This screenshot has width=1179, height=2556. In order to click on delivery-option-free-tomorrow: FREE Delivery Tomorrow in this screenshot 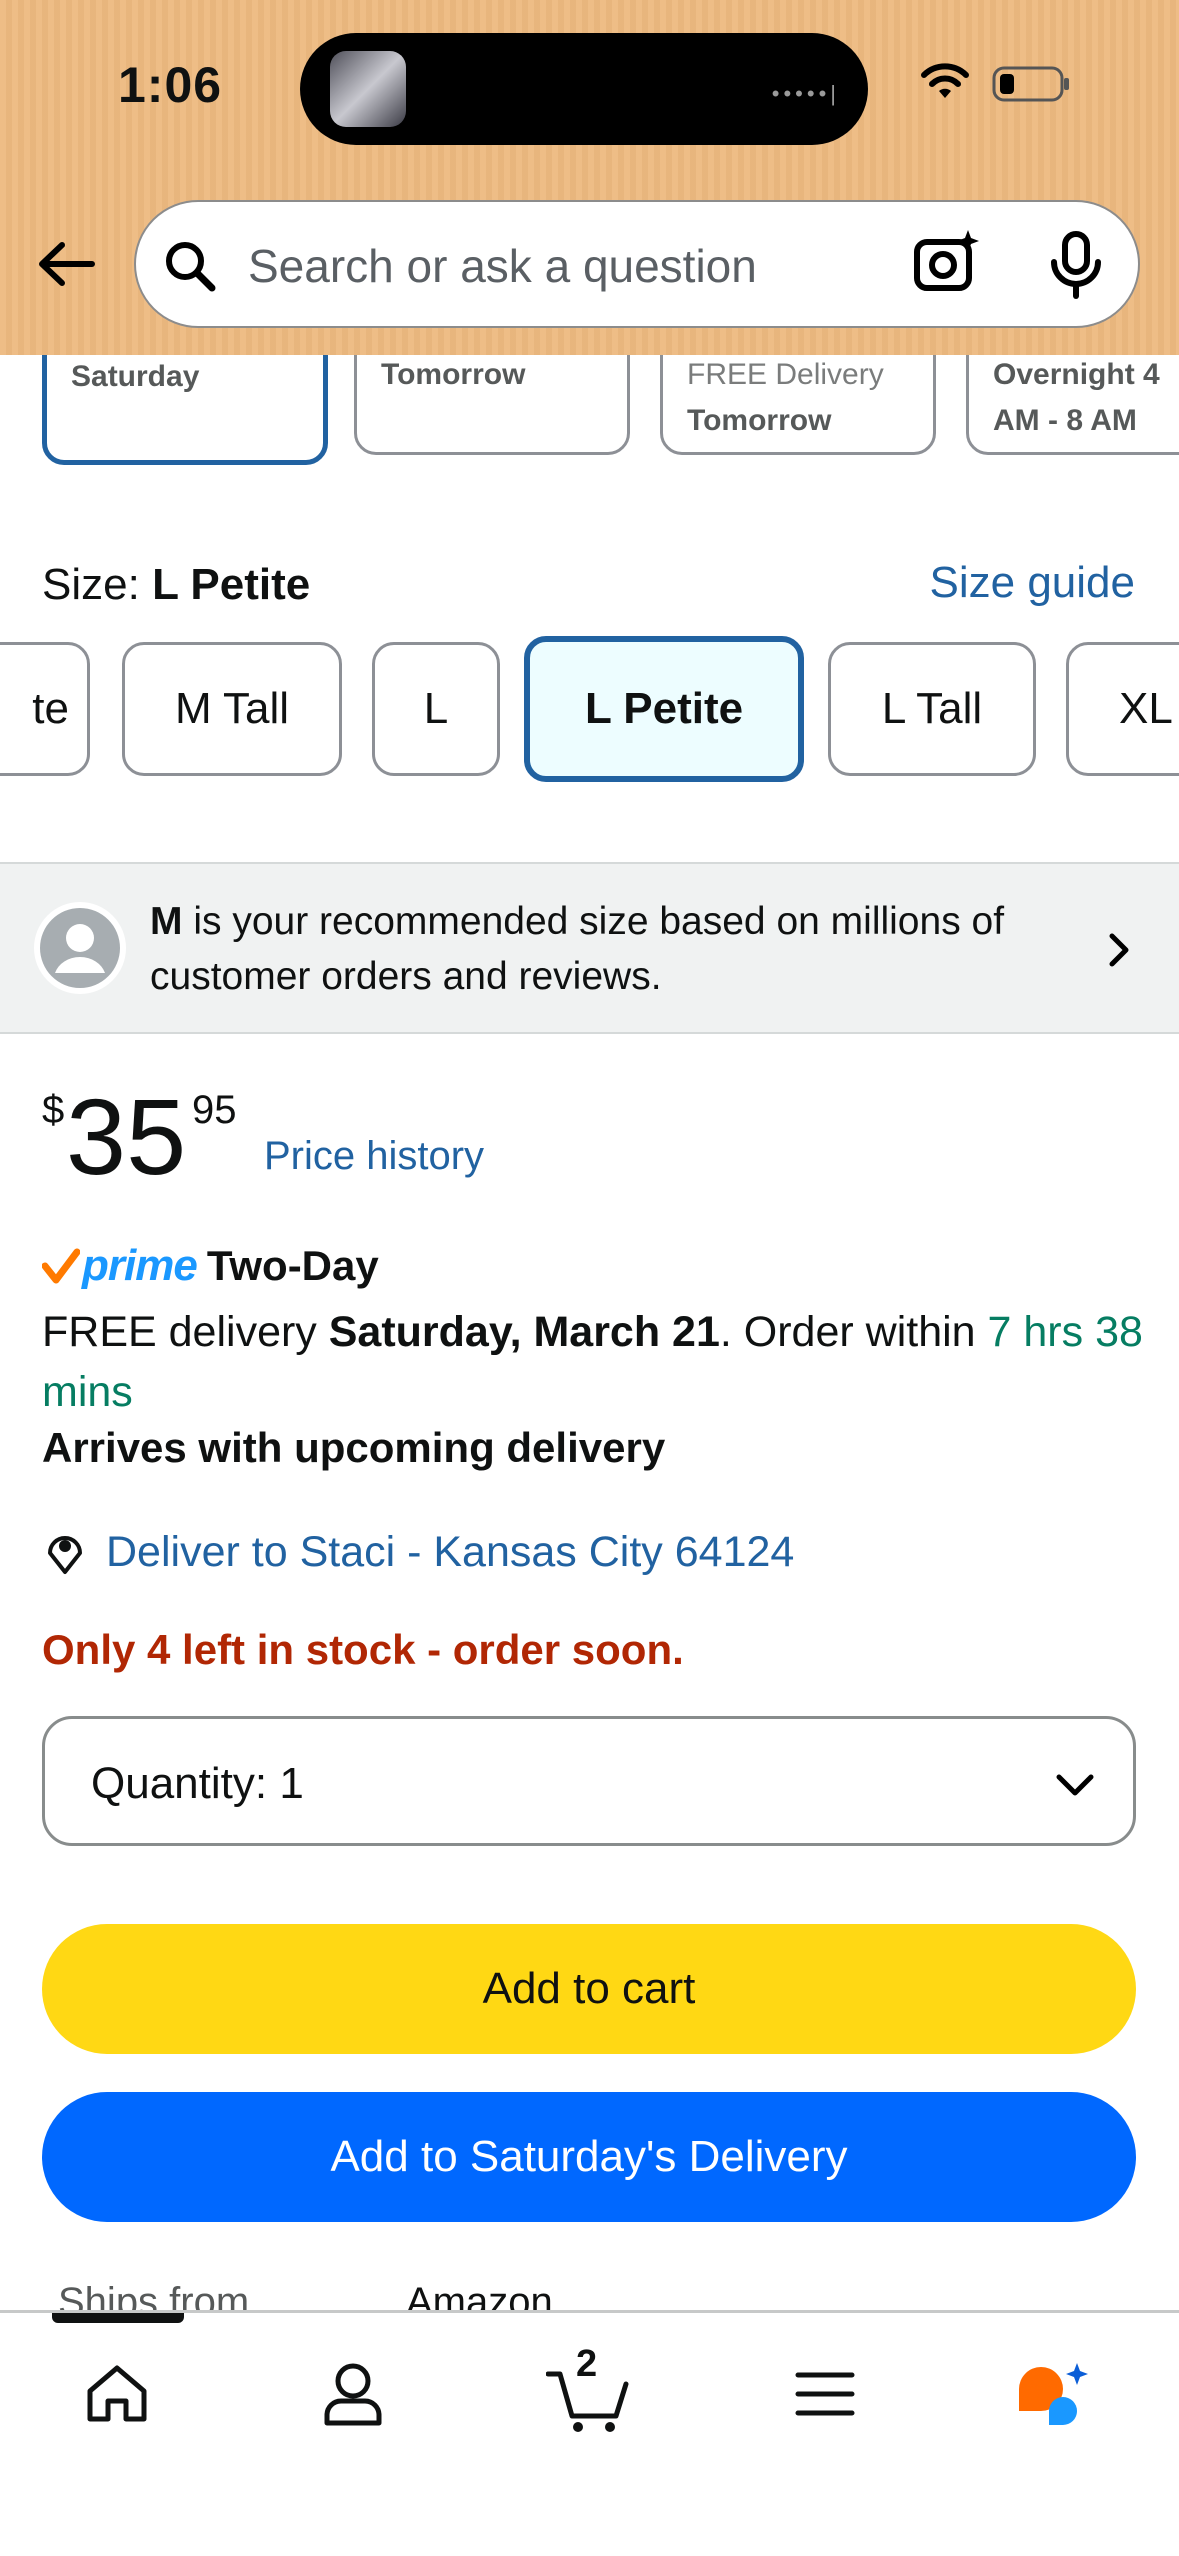, I will do `click(798, 405)`.